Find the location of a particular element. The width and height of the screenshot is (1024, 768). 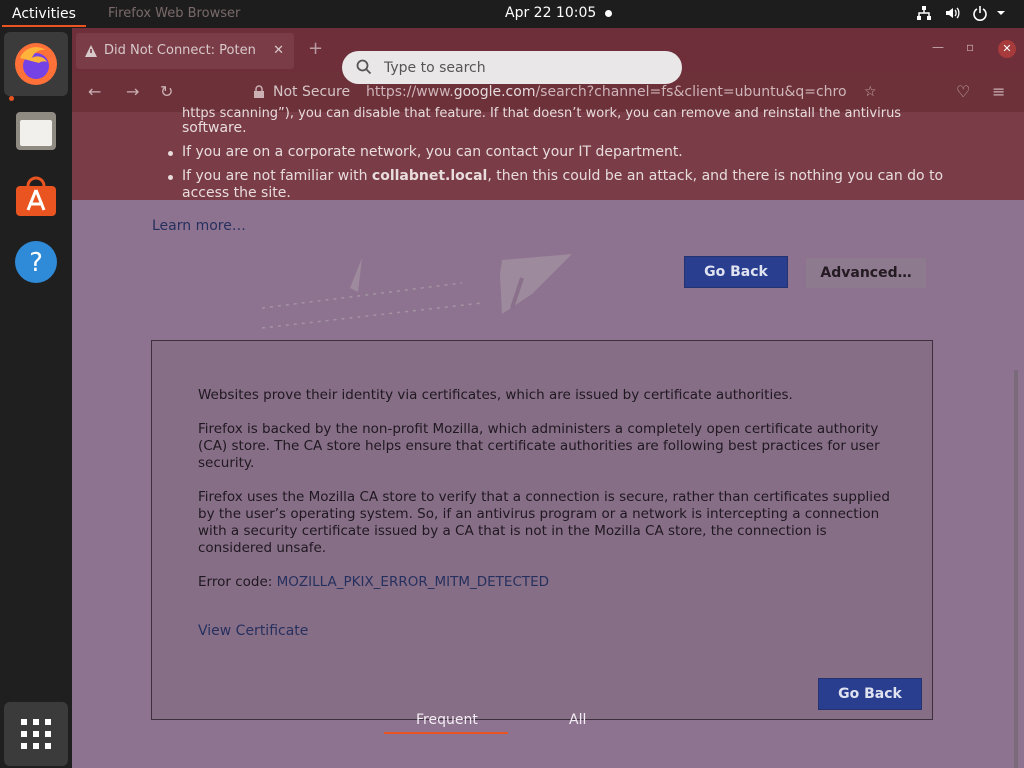

show-applications-button is located at coordinates (36, 734).